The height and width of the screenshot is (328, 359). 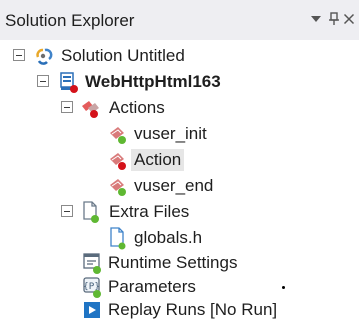 What do you see at coordinates (149, 211) in the screenshot?
I see `tree-label-extra-files: Extra Files` at bounding box center [149, 211].